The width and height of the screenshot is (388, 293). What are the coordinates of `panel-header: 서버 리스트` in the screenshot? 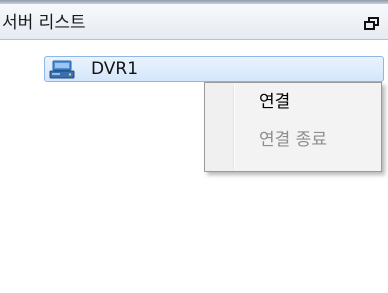 It's located at (194, 22).